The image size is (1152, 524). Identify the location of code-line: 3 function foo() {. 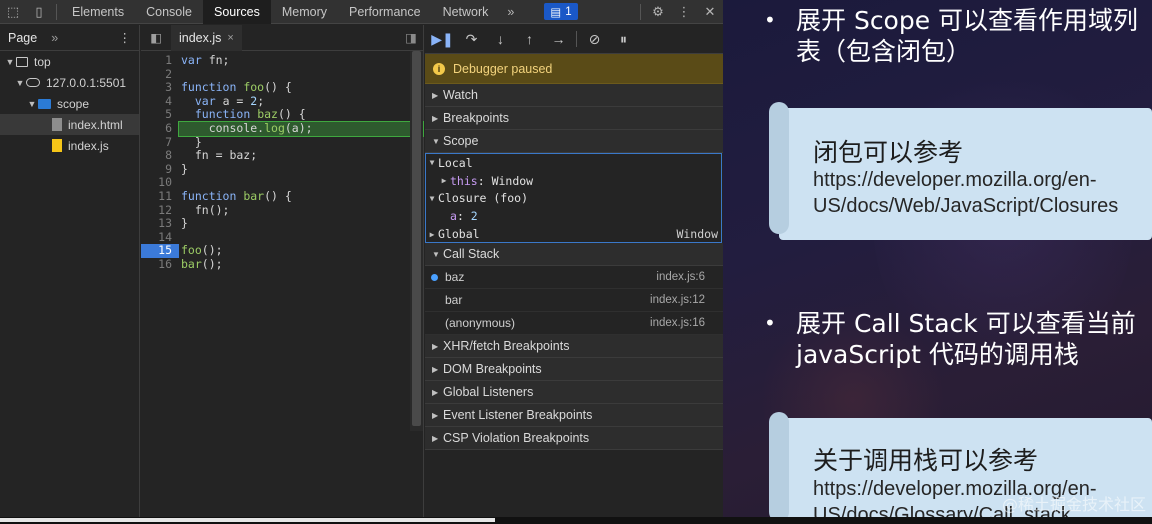
(282, 87).